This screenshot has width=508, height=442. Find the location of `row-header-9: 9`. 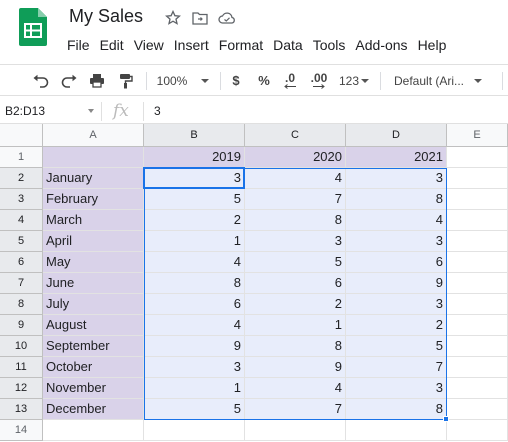

row-header-9: 9 is located at coordinates (21, 325).